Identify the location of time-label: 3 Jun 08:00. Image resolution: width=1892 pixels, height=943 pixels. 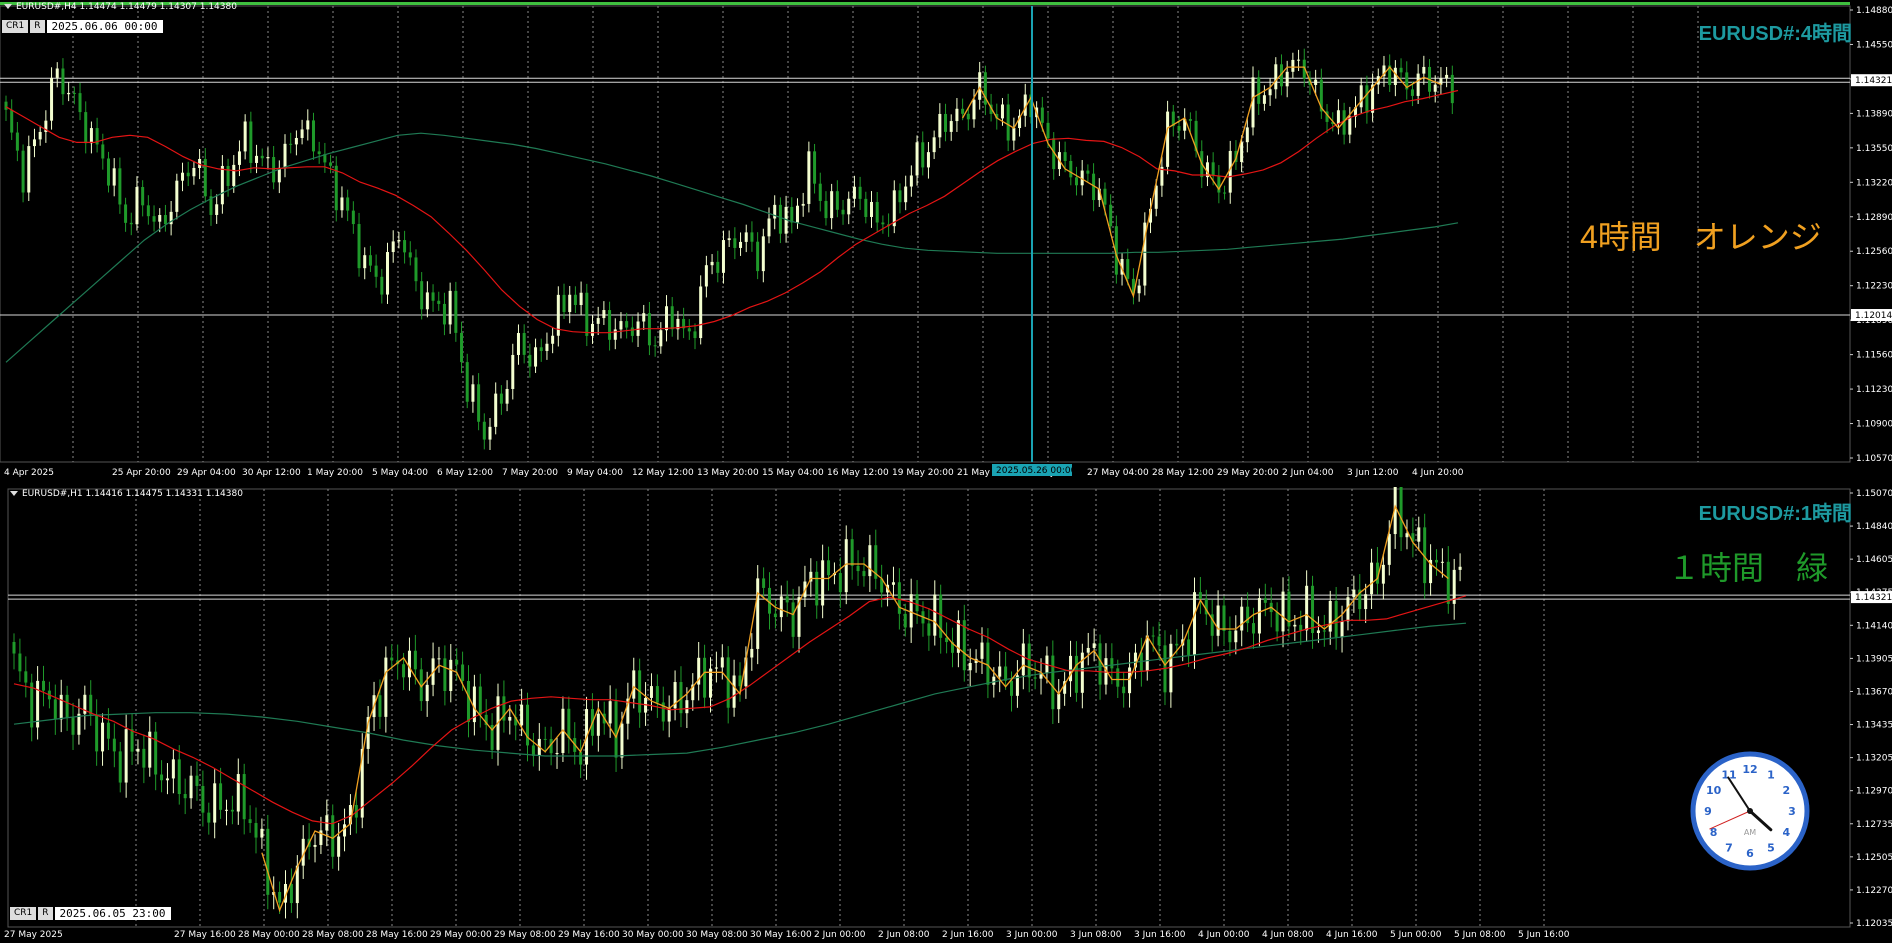
(1096, 935).